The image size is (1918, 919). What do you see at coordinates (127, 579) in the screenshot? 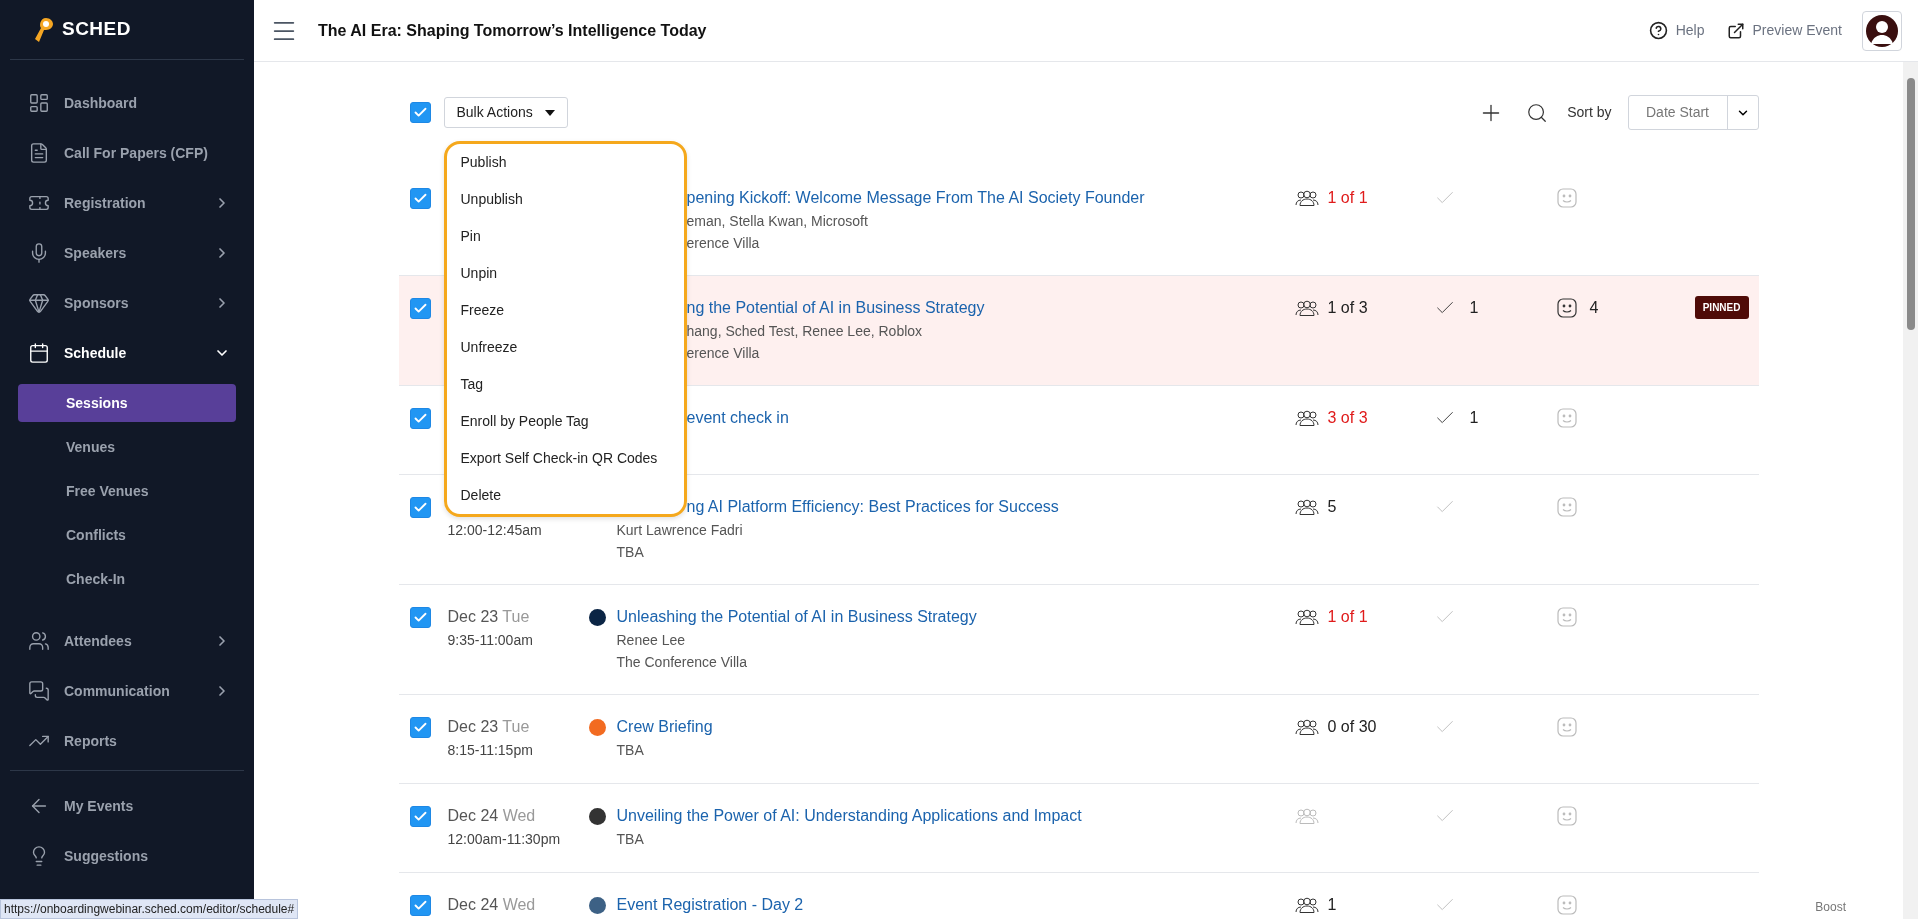
I see `nav-subitem: Check-In` at bounding box center [127, 579].